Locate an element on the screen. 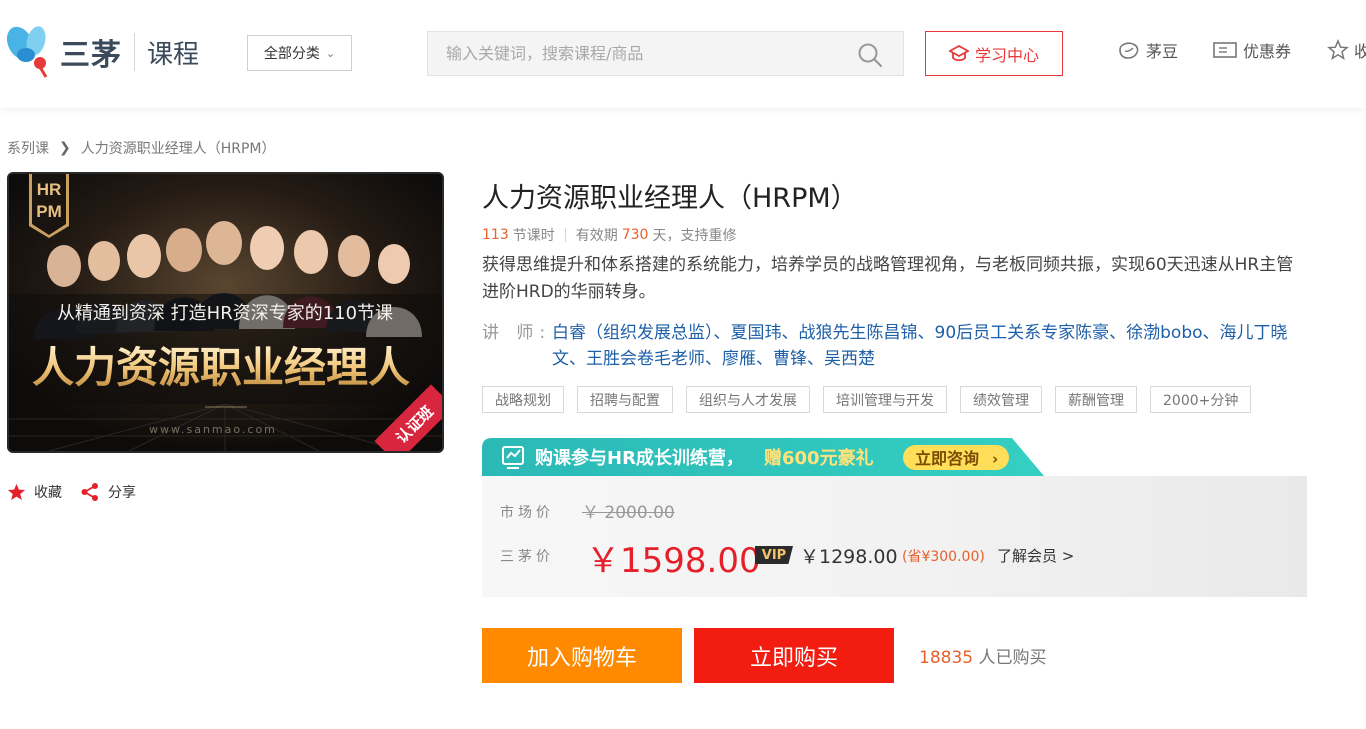  tag: 2000+分钟 is located at coordinates (1201, 399).